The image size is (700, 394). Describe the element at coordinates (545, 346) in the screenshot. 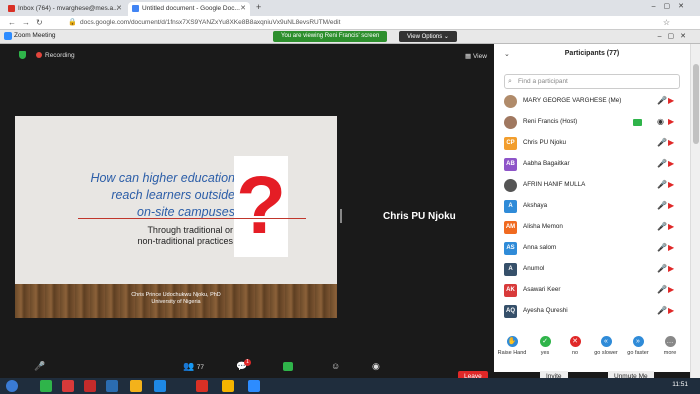

I see `feedback-yes-button: ✓ yes` at that location.